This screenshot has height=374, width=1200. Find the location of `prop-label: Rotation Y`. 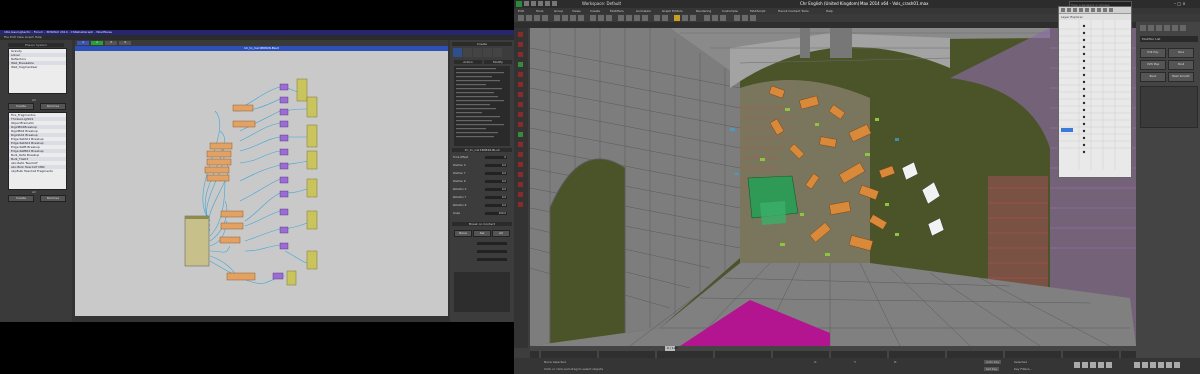

prop-label: Rotation Y is located at coordinates (460, 197).